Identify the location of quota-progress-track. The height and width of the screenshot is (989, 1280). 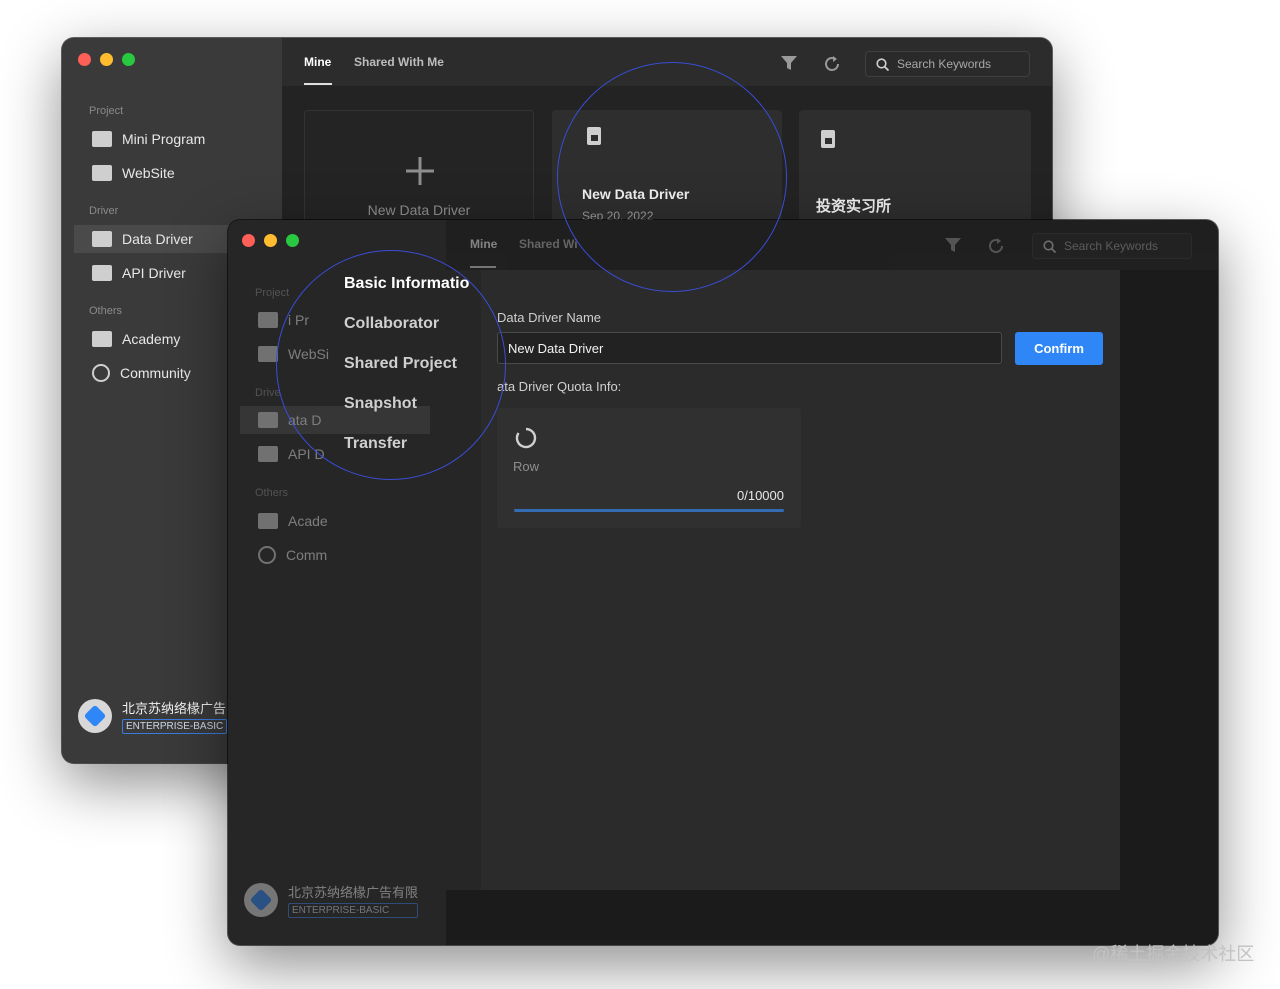
(649, 510).